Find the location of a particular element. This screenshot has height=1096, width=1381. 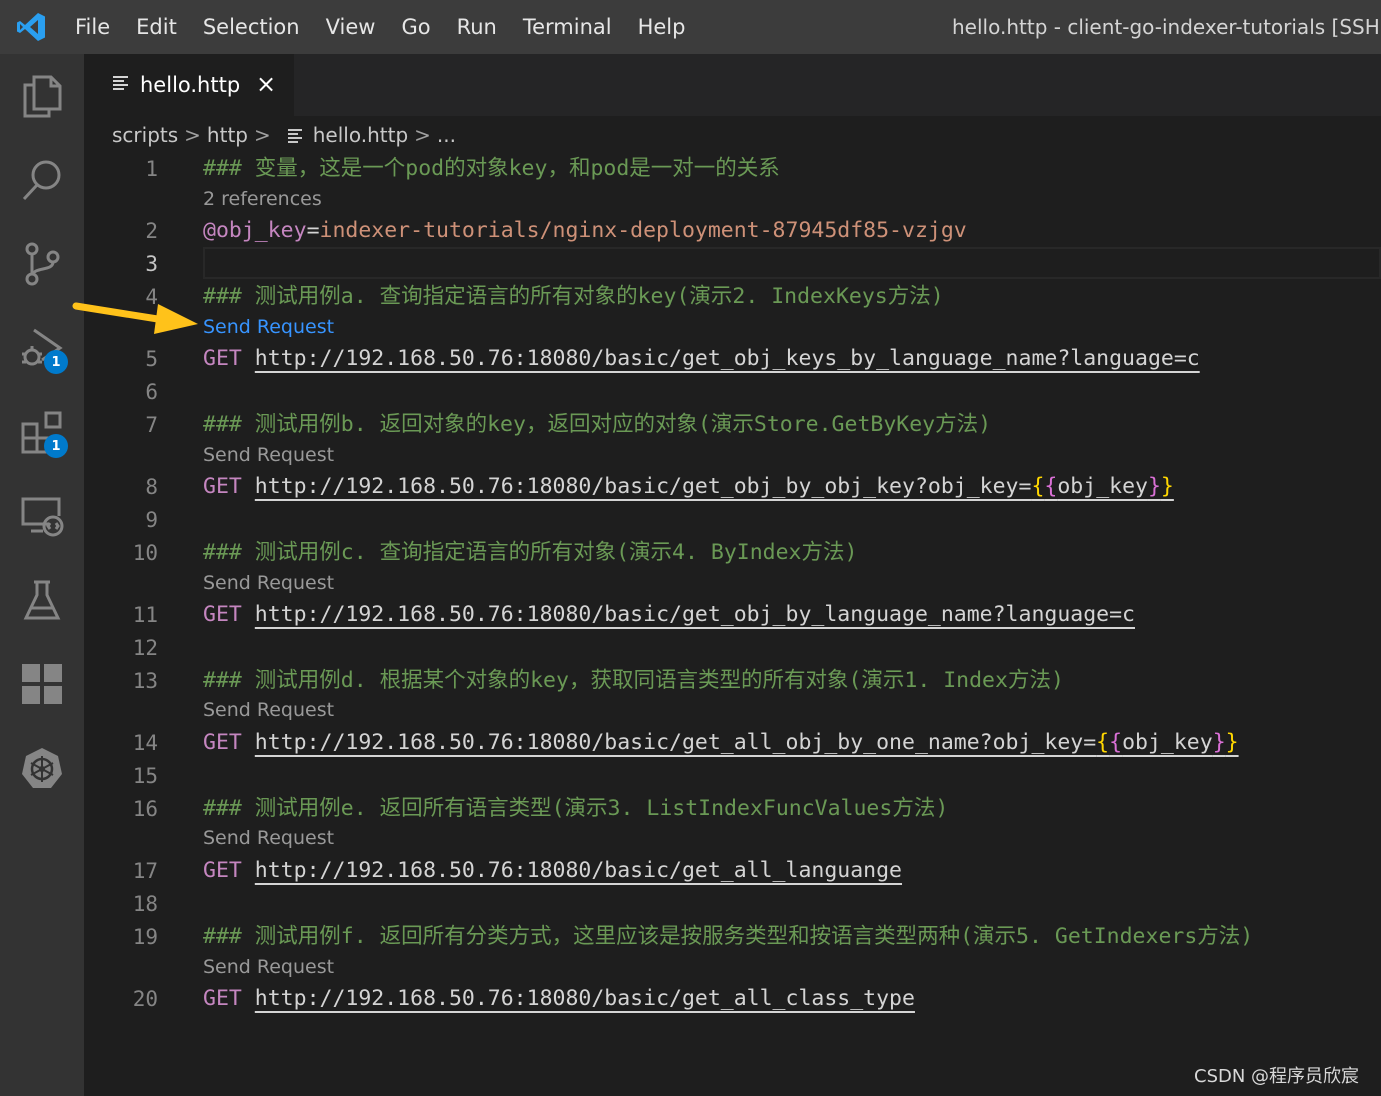

breadcrumb-file: hello.http is located at coordinates (360, 135).